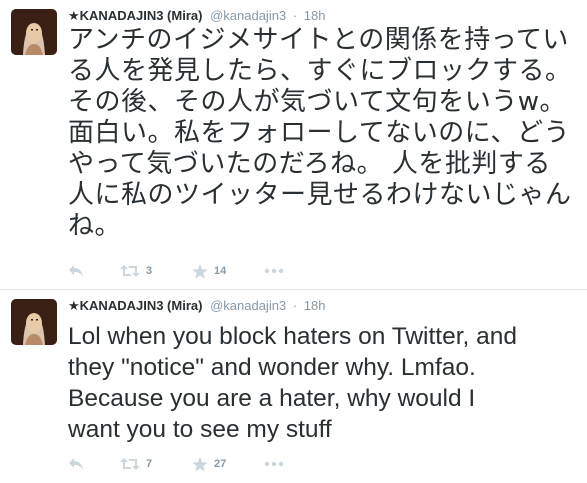  Describe the element at coordinates (228, 464) in the screenshot. I see `favorite-button: 27` at that location.